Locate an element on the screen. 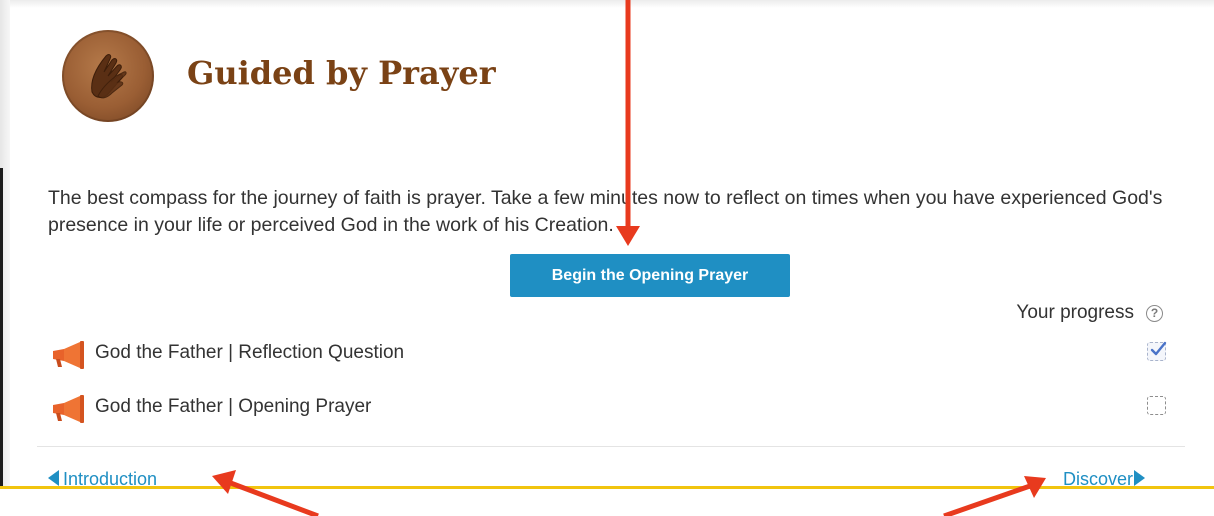  begin-opening-prayer-button: Begin the Opening Prayer is located at coordinates (650, 275).